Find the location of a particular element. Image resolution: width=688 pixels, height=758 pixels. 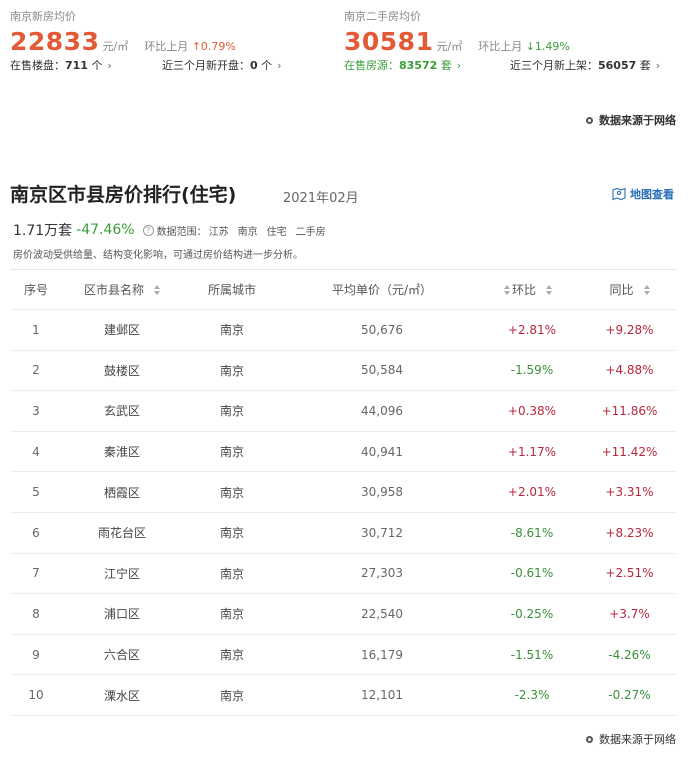

col-yoy: 同比 is located at coordinates (629, 289).